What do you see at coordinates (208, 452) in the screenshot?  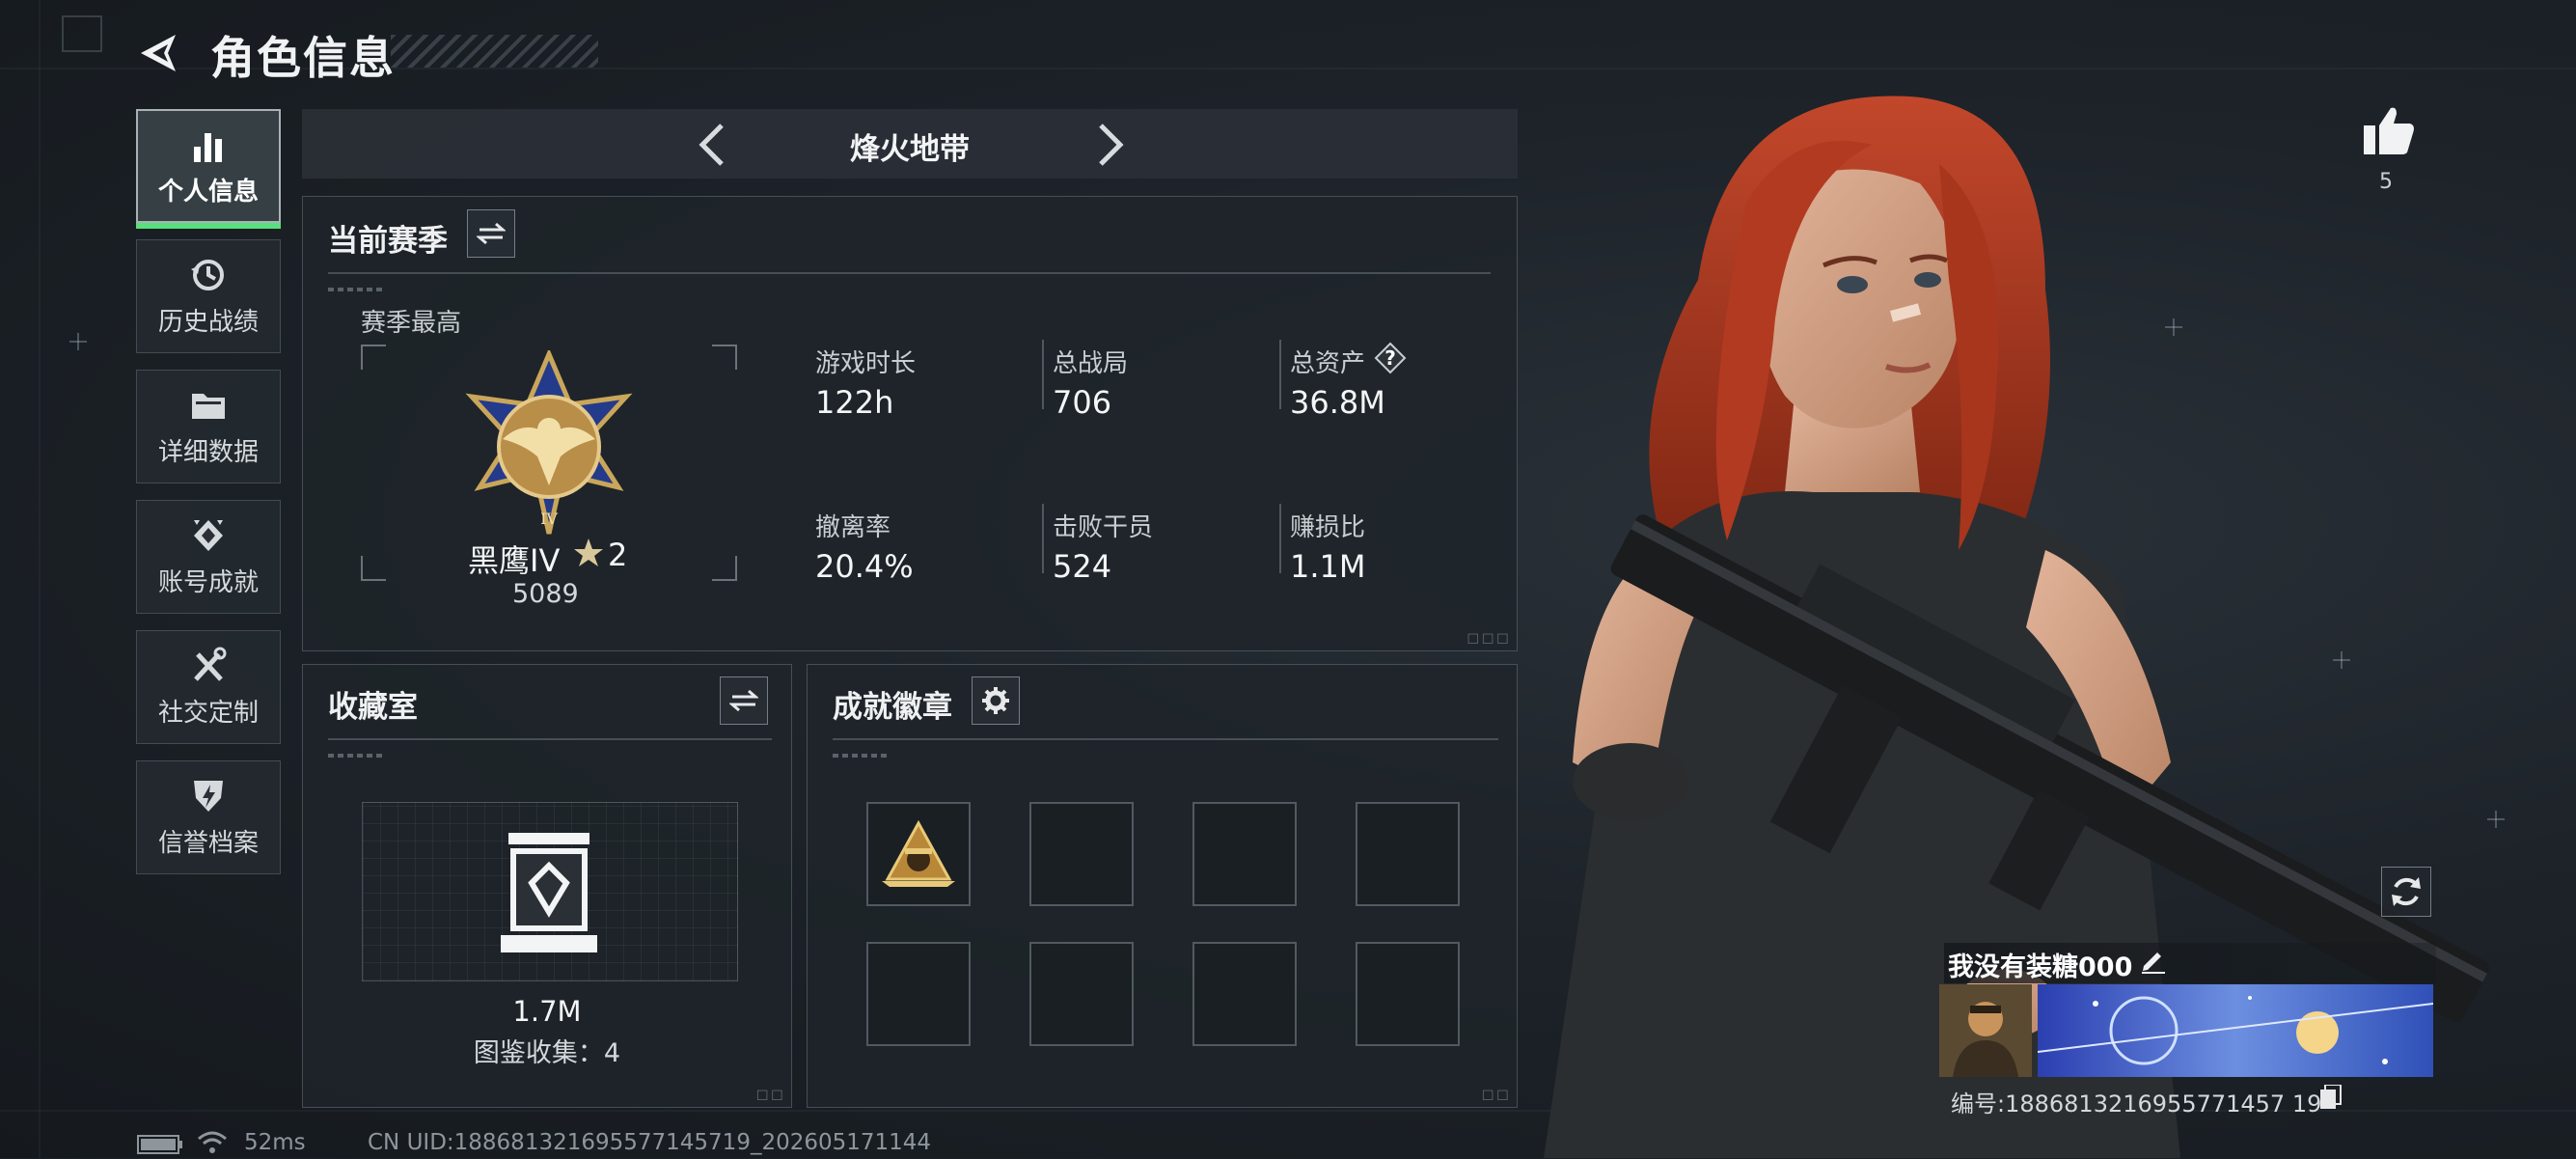 I see `sidebar-item-label: 详细数据` at bounding box center [208, 452].